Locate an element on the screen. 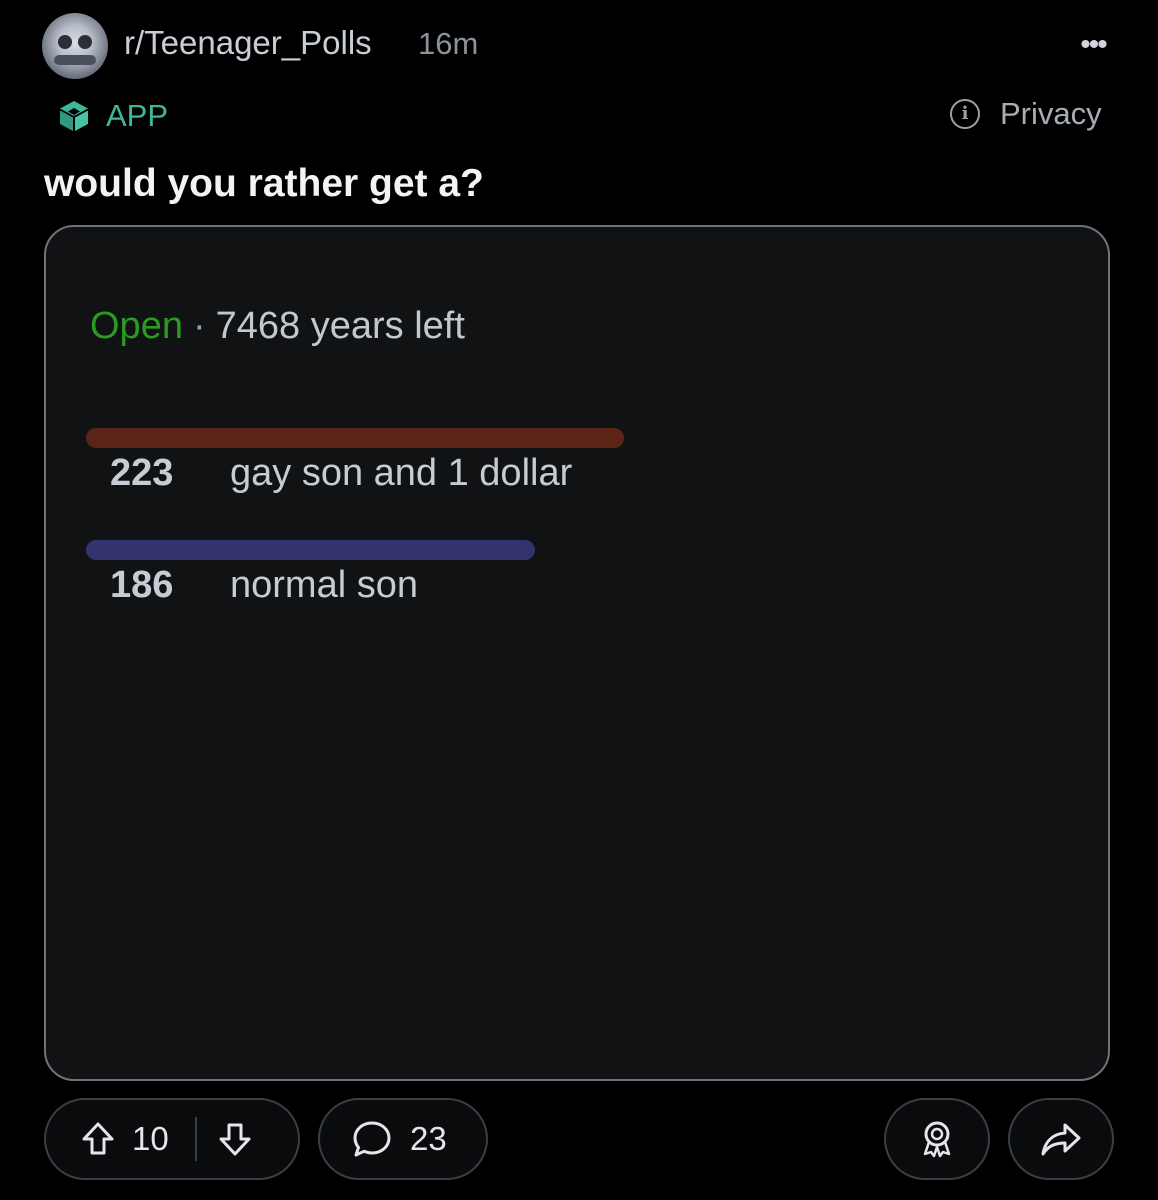 This screenshot has height=1200, width=1158. comment-count: 23 is located at coordinates (428, 1138).